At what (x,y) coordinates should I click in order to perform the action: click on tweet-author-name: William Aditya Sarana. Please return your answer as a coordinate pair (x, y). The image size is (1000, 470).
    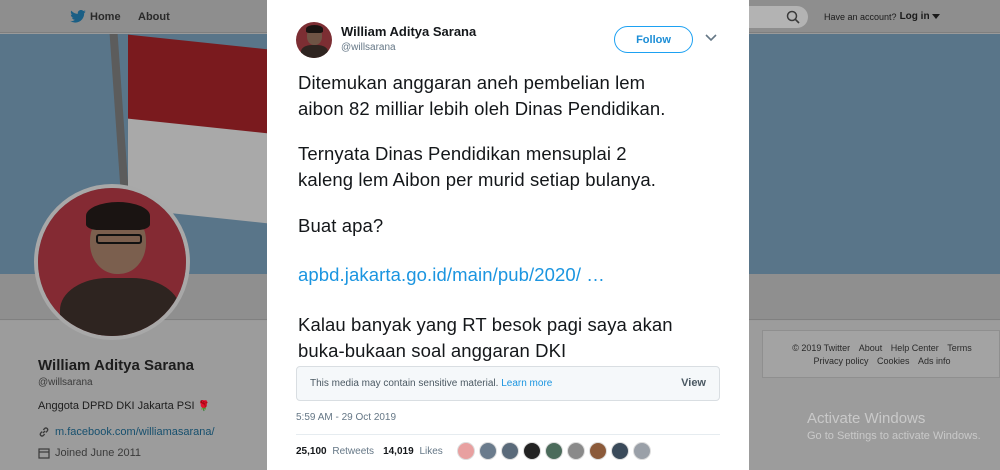
    Looking at the image, I should click on (408, 31).